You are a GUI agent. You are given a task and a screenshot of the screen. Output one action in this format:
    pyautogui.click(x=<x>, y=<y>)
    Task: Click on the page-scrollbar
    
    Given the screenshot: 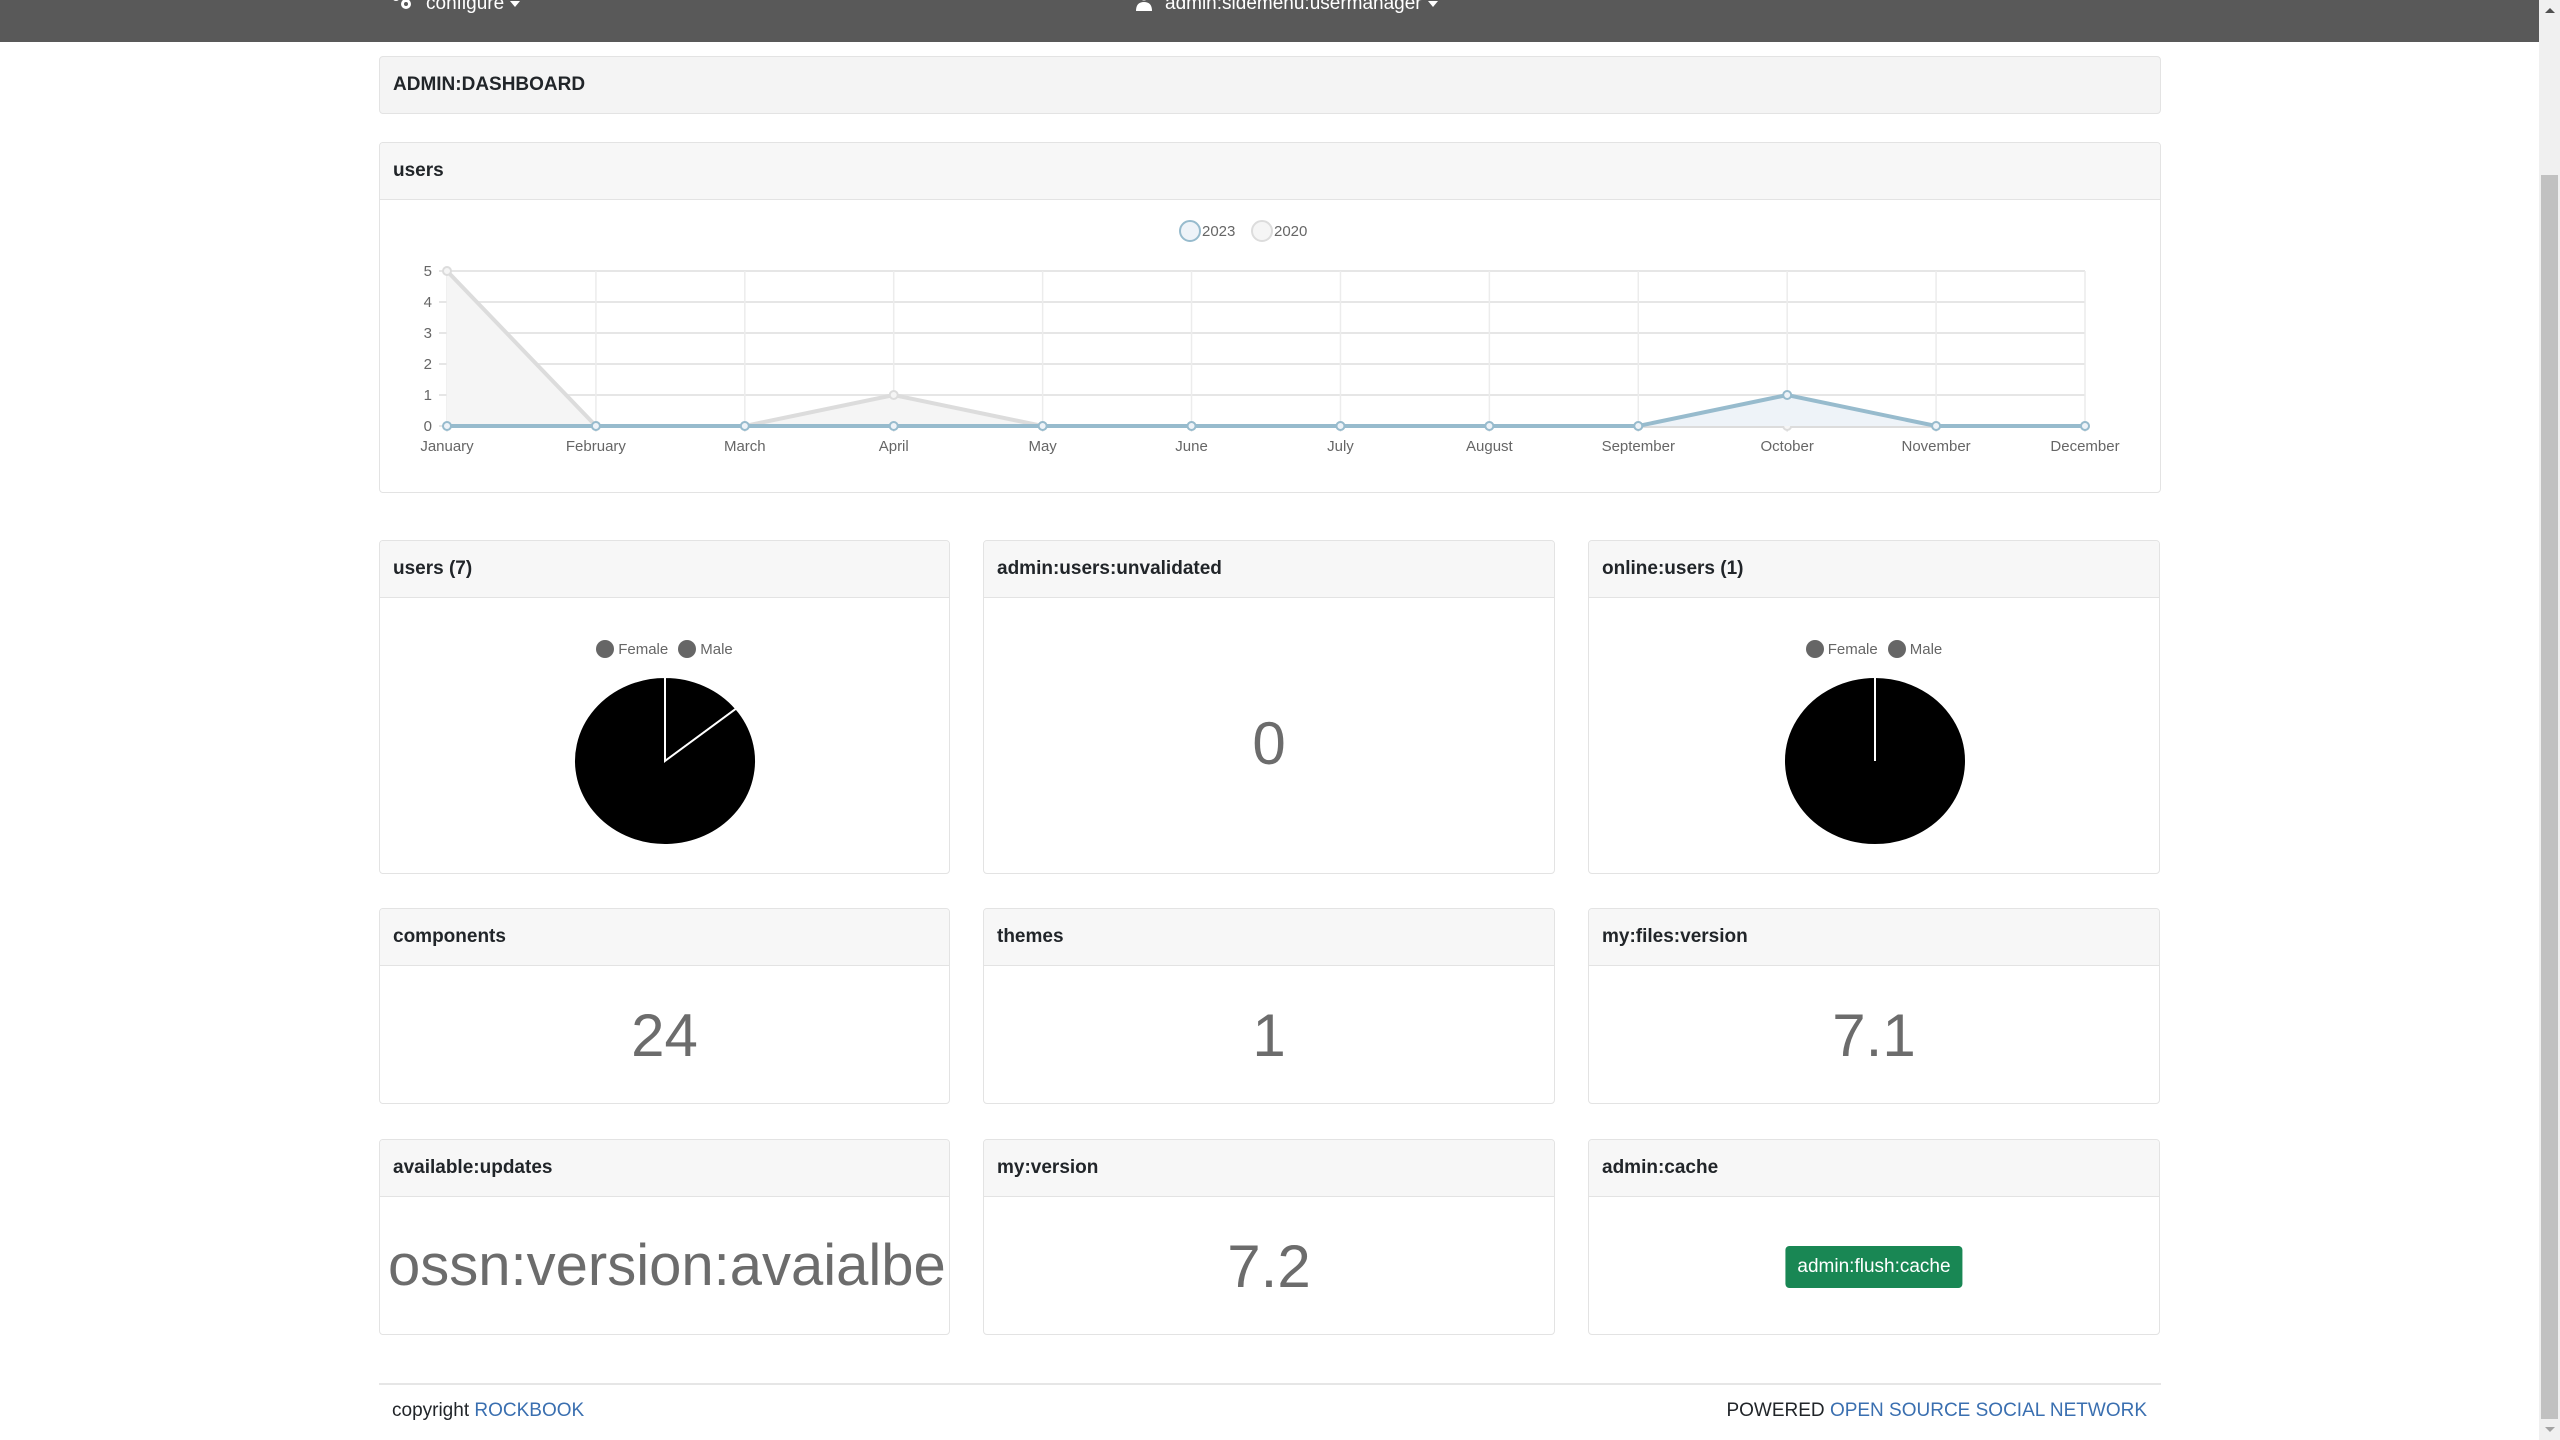 What is the action you would take?
    pyautogui.click(x=2549, y=720)
    